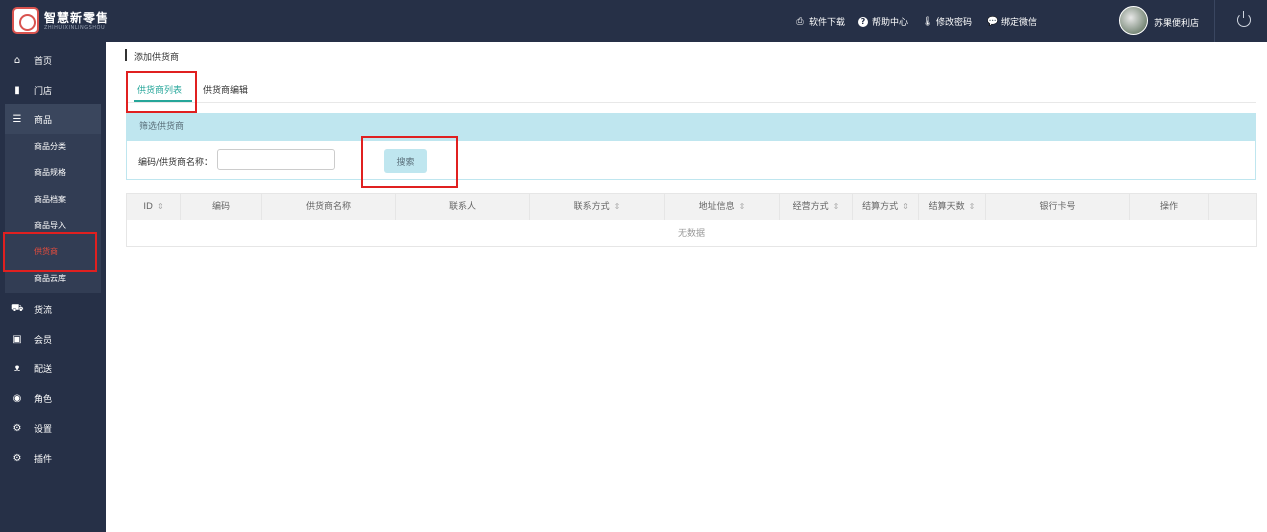  Describe the element at coordinates (827, 23) in the screenshot. I see `software-download-label: 软件下载` at that location.